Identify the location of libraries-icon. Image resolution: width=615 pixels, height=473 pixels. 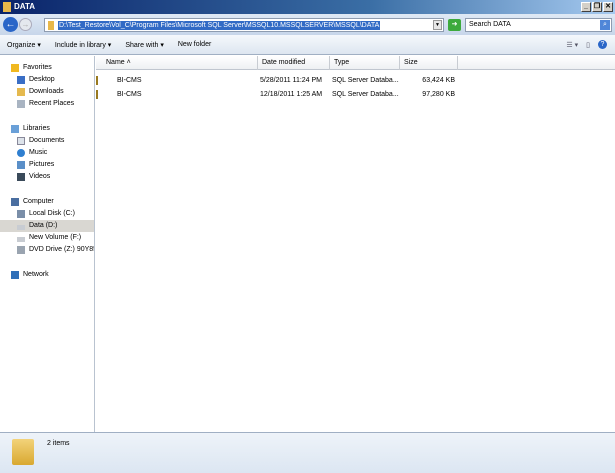
(15, 129).